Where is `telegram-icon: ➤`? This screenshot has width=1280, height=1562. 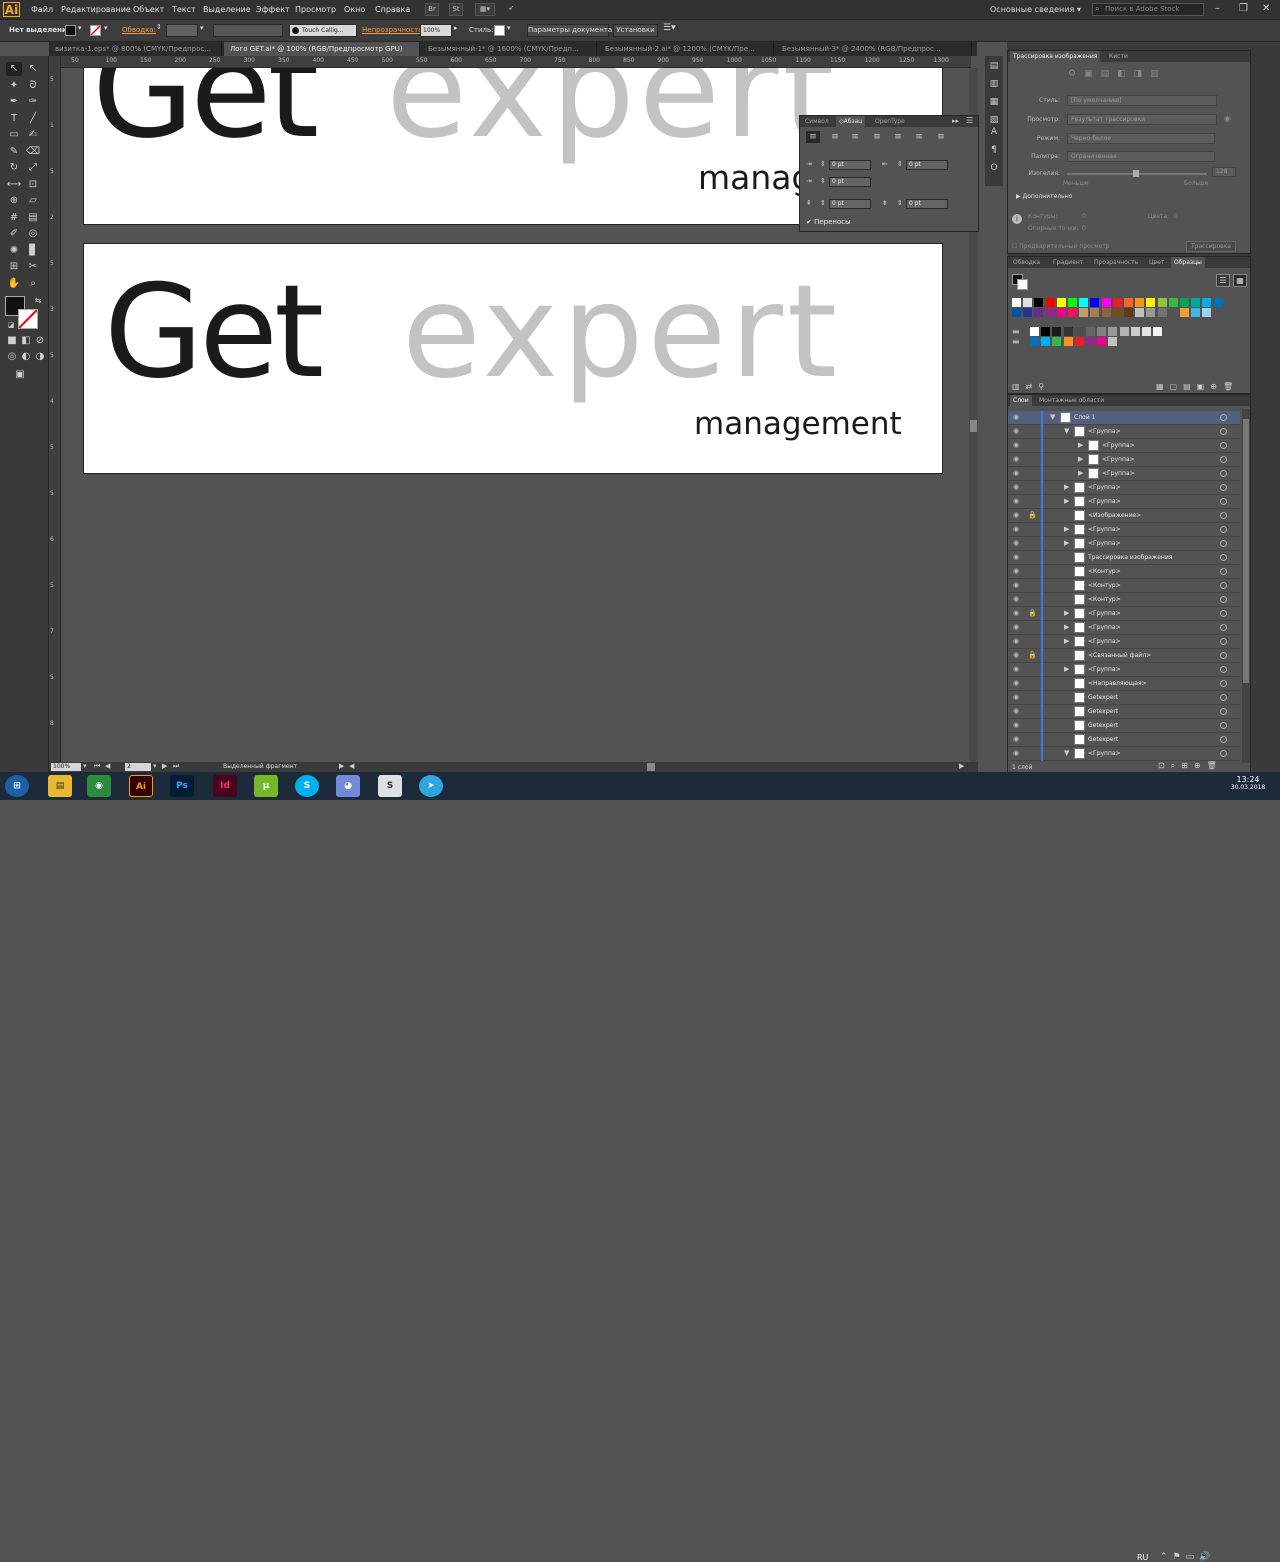
telegram-icon: ➤ is located at coordinates (431, 786).